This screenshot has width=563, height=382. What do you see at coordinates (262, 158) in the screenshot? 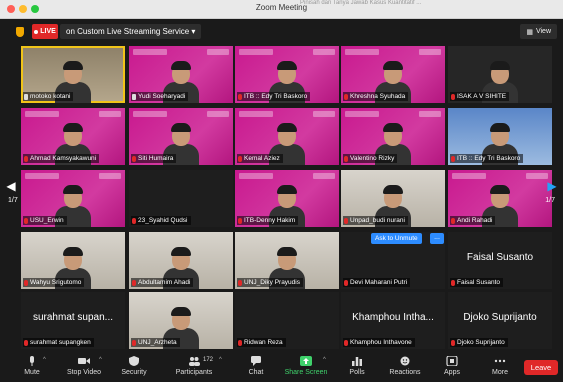
I see `participant-name: Kemal Aziez` at bounding box center [262, 158].